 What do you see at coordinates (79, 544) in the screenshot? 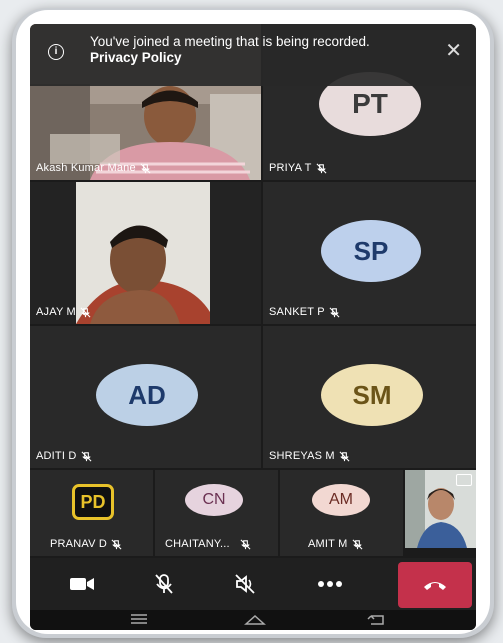
I see `participant-name: PRANAV D` at bounding box center [79, 544].